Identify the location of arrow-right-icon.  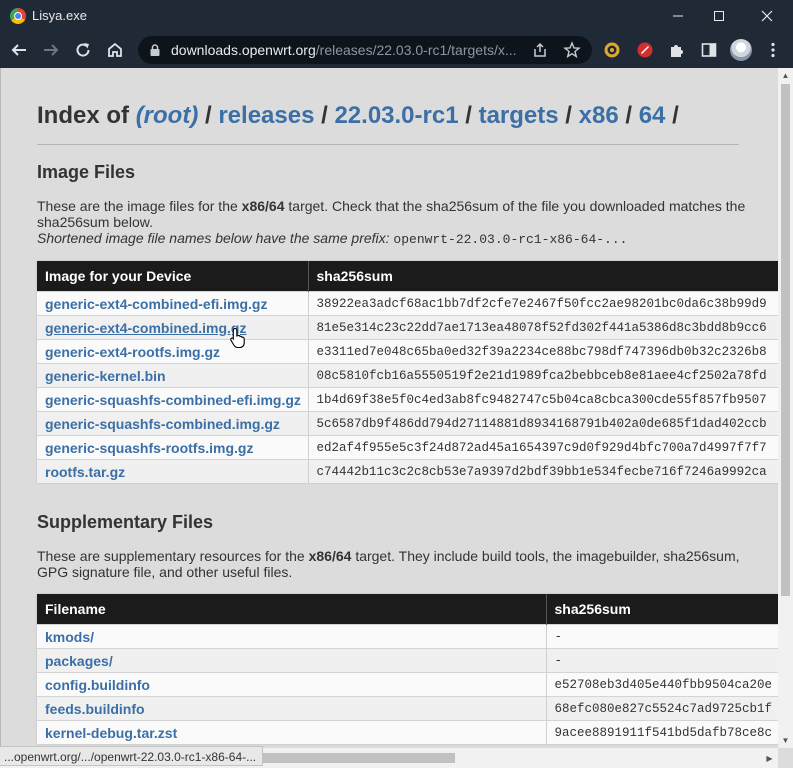
(51, 50).